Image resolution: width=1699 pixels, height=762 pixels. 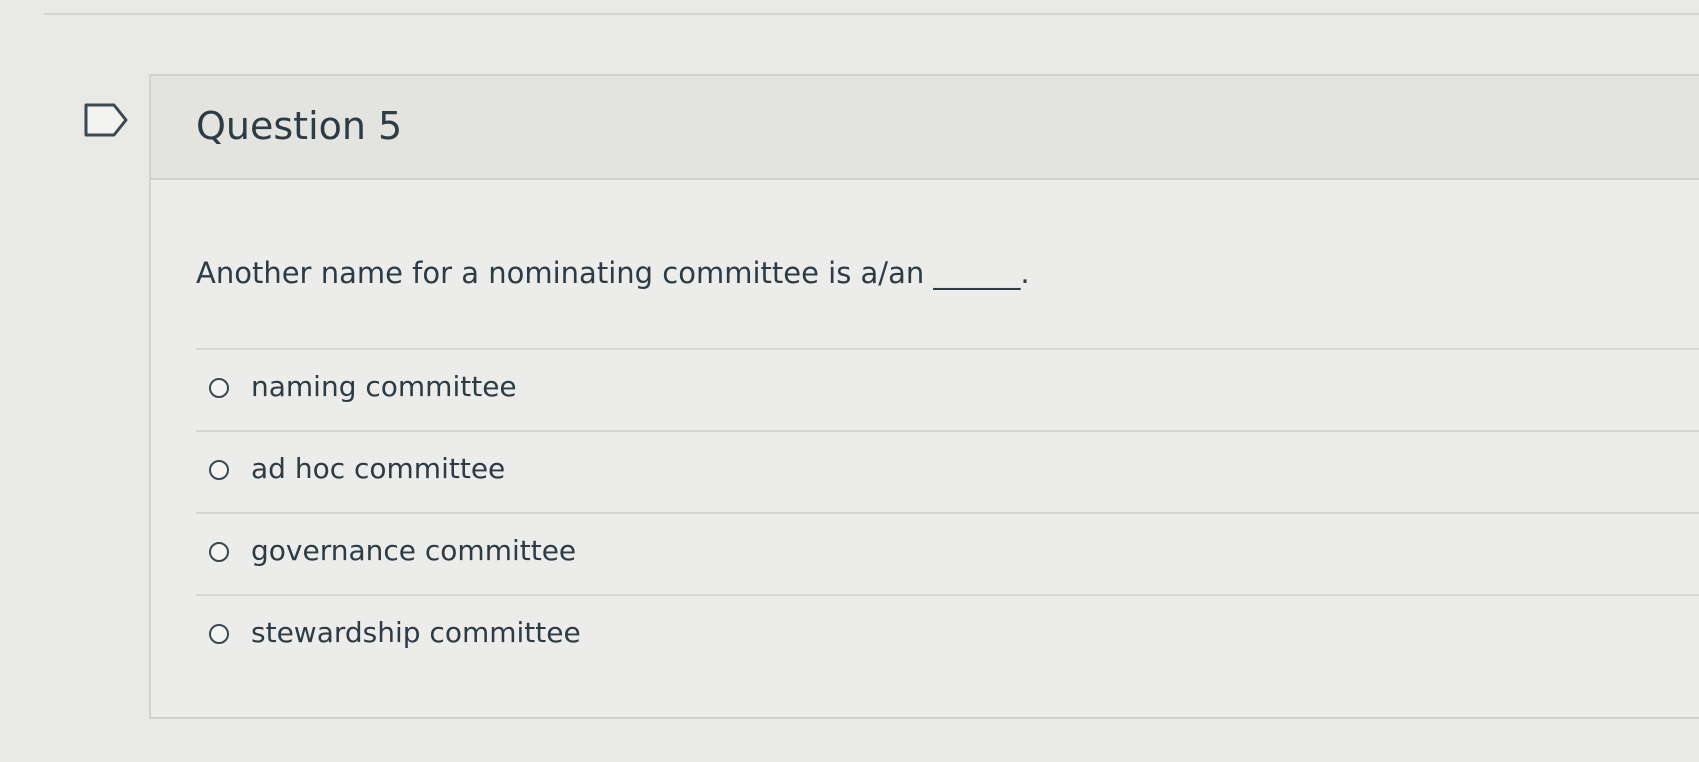 What do you see at coordinates (107, 120) in the screenshot?
I see `flag-question-icon` at bounding box center [107, 120].